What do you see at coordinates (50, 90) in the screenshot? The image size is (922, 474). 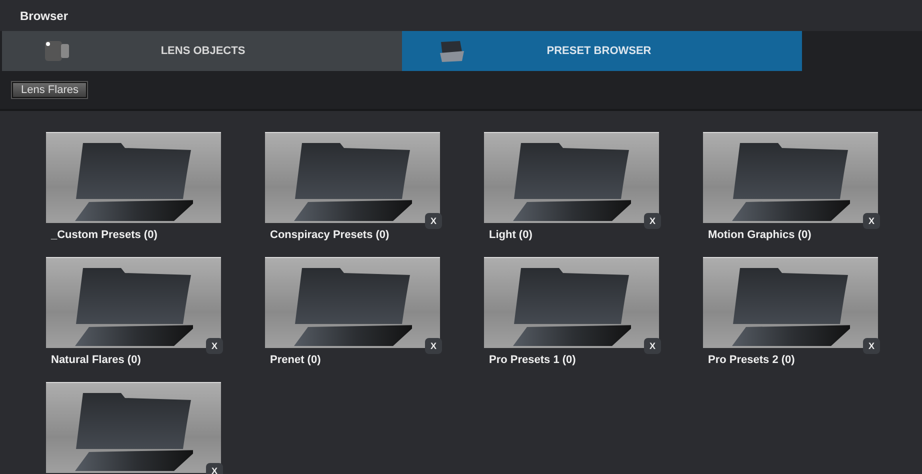 I see `breadcrumb-button: Lens Flares` at bounding box center [50, 90].